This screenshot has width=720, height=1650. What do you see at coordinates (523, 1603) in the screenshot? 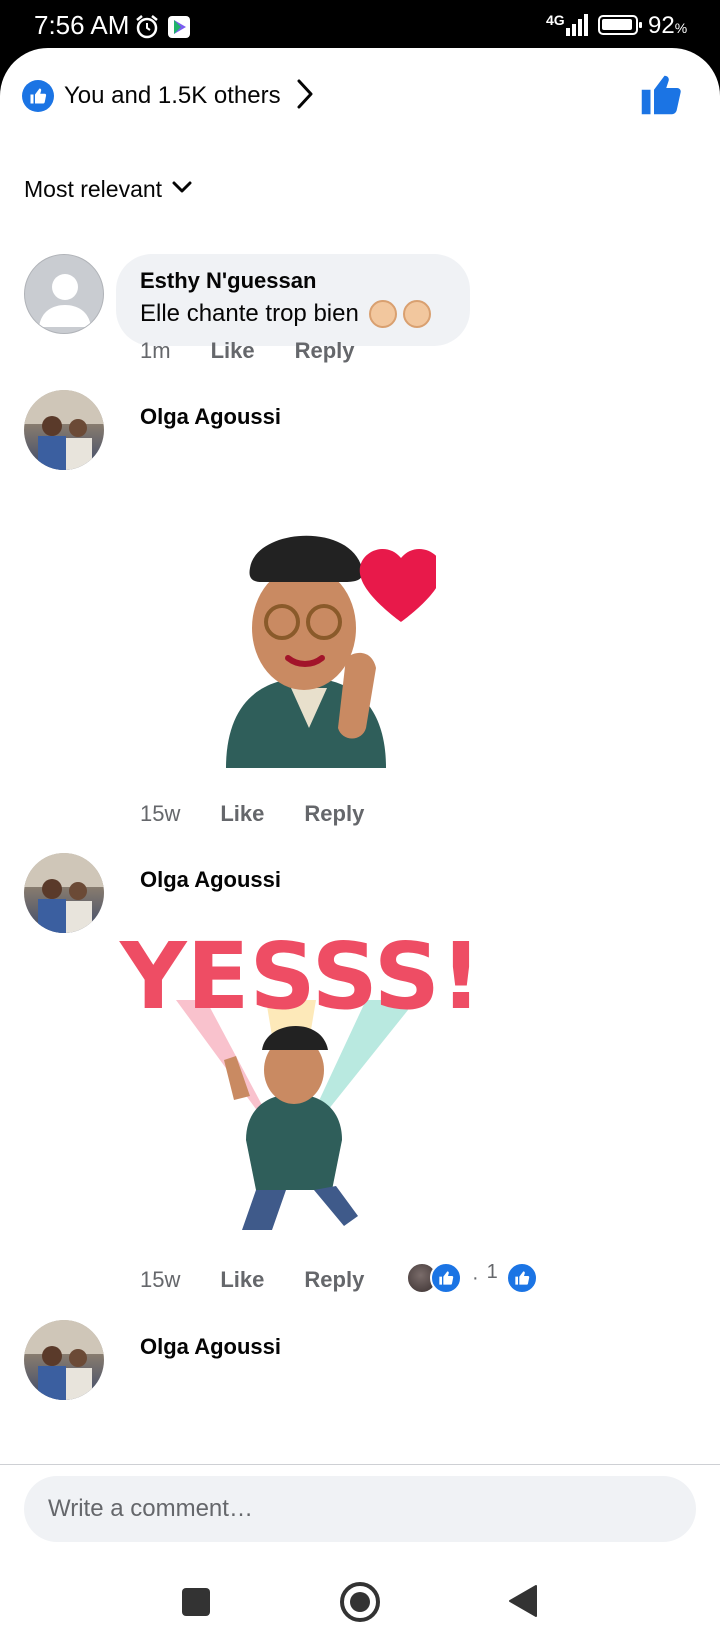
I see `back-icon` at bounding box center [523, 1603].